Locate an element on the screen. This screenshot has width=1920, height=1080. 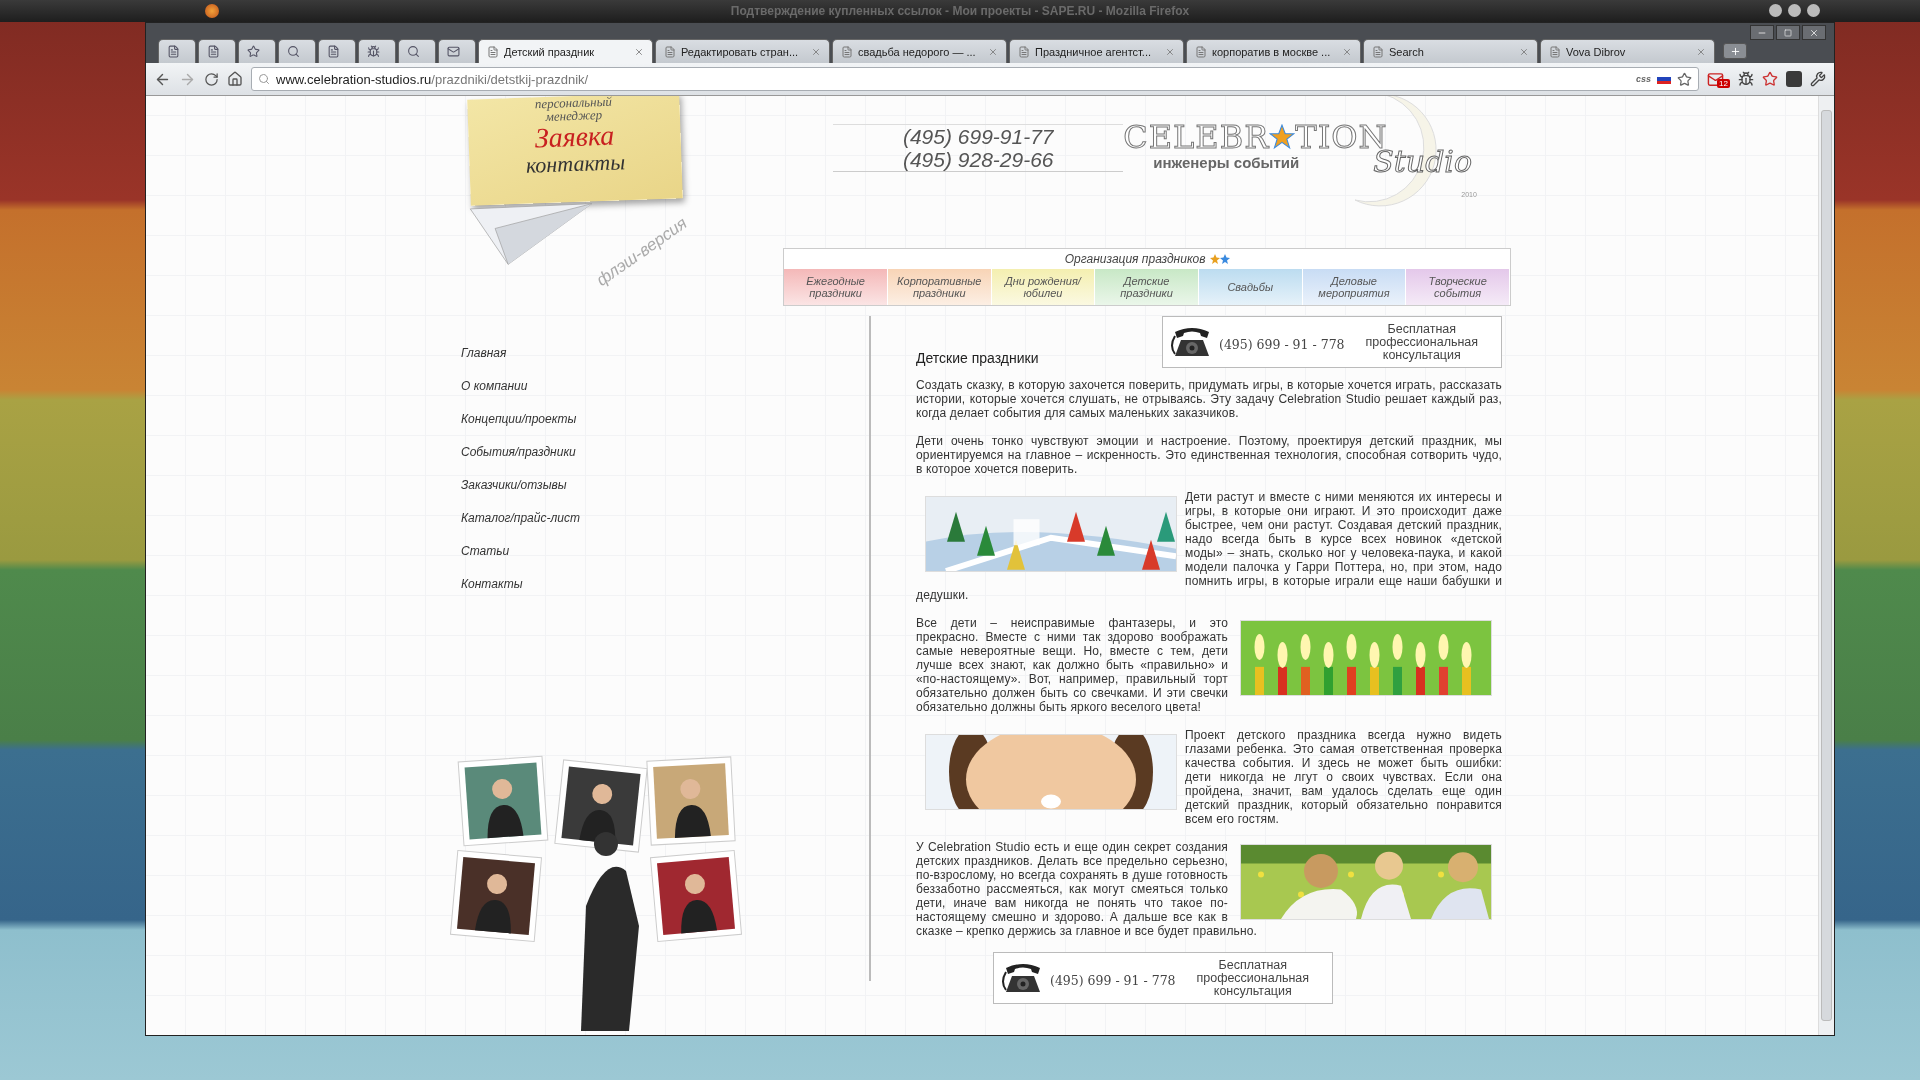
category-link: Ежегодные праздники is located at coordinates (836, 287).